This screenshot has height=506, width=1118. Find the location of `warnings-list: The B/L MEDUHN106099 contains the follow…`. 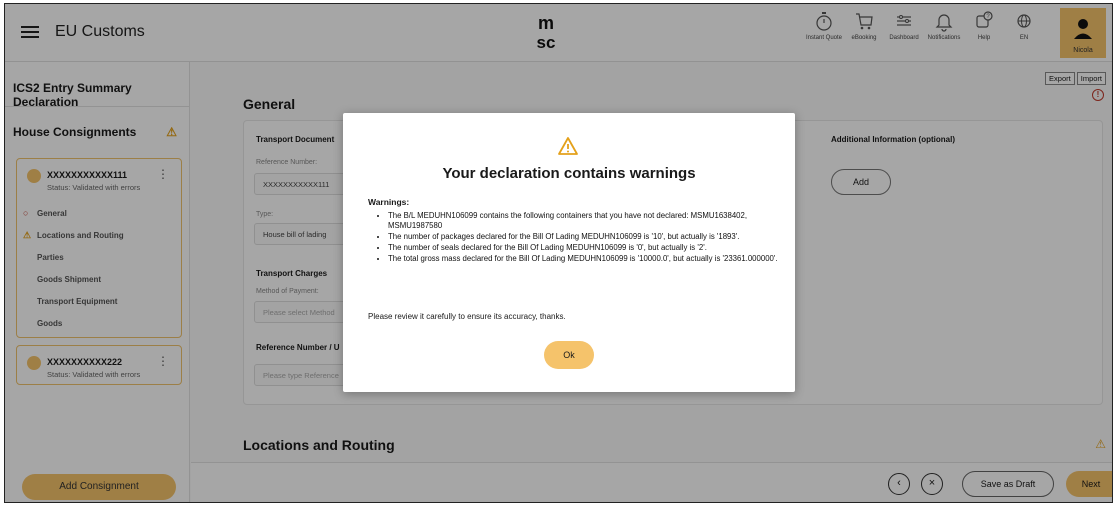

warnings-list: The B/L MEDUHN106099 contains the follow… is located at coordinates (583, 238).